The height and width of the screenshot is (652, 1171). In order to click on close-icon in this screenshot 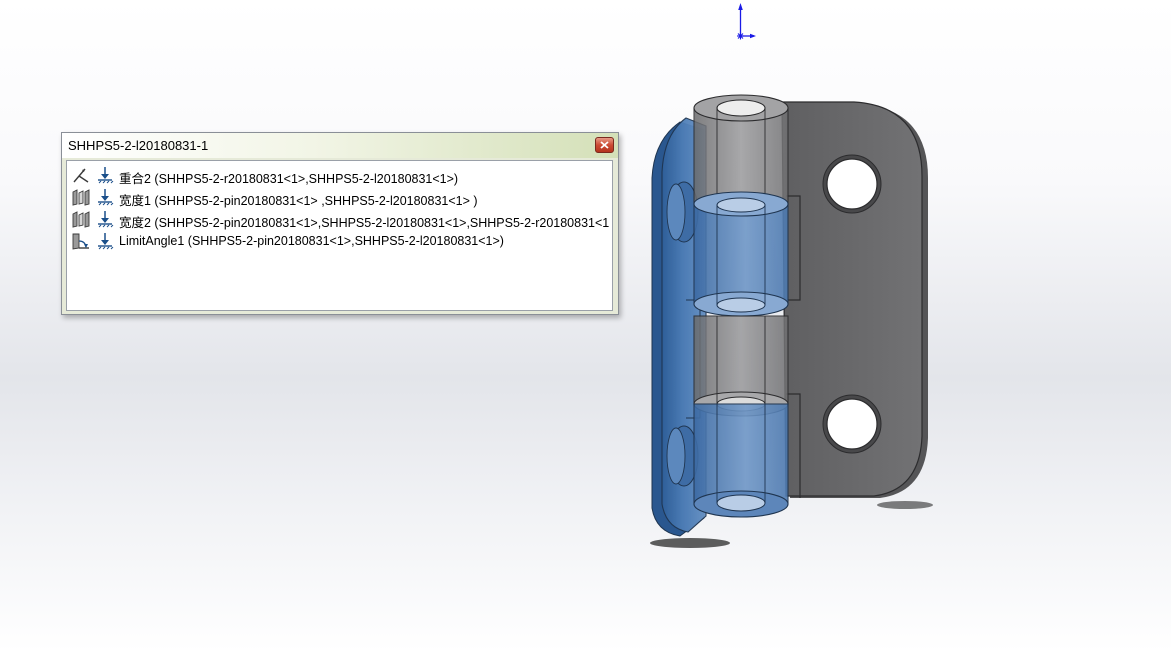, I will do `click(604, 145)`.